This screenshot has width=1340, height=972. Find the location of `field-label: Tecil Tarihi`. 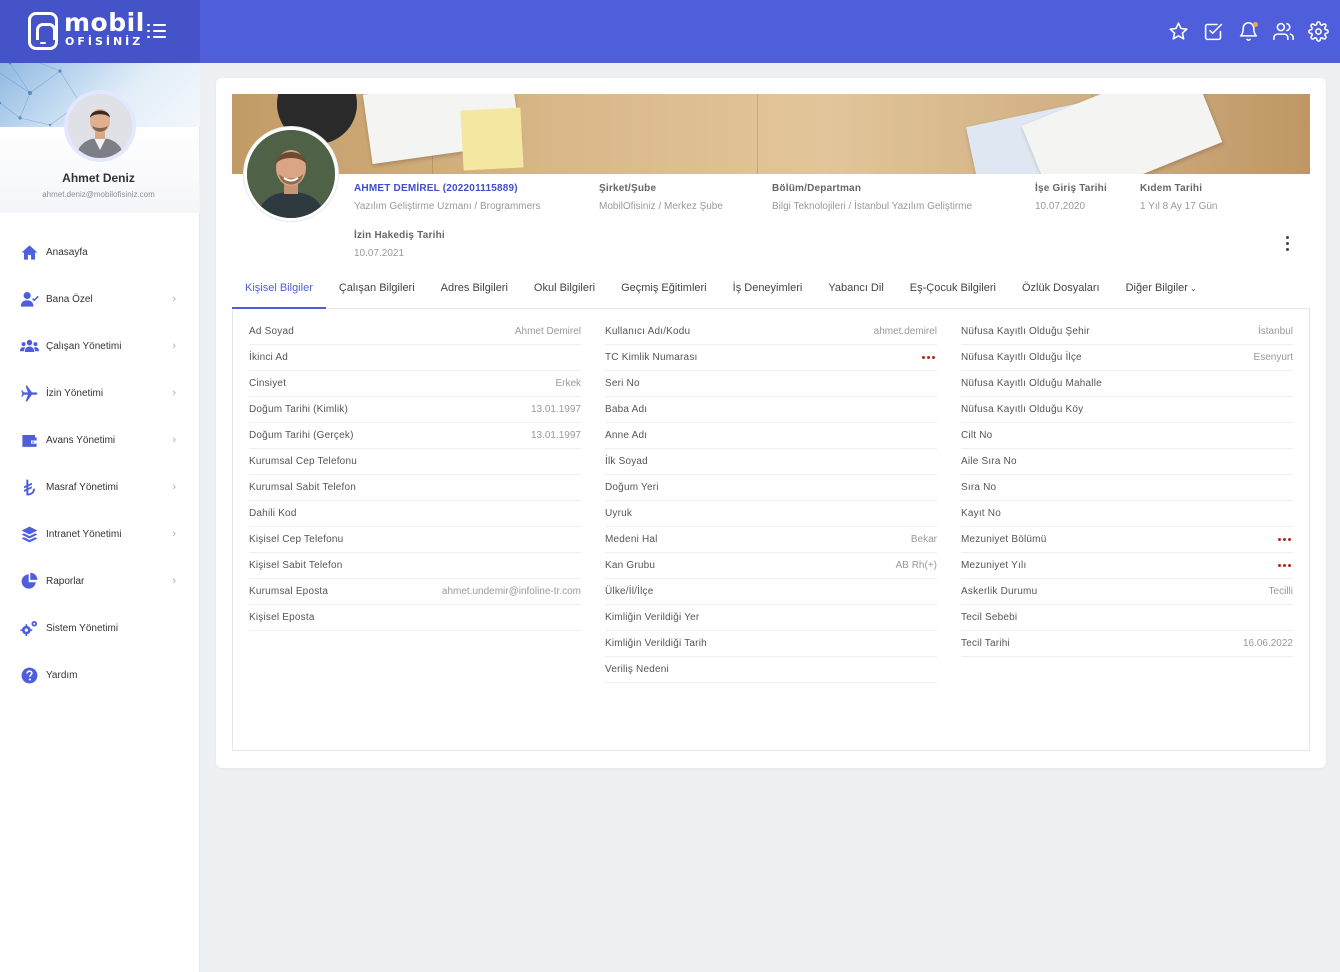

field-label: Tecil Tarihi is located at coordinates (985, 643).